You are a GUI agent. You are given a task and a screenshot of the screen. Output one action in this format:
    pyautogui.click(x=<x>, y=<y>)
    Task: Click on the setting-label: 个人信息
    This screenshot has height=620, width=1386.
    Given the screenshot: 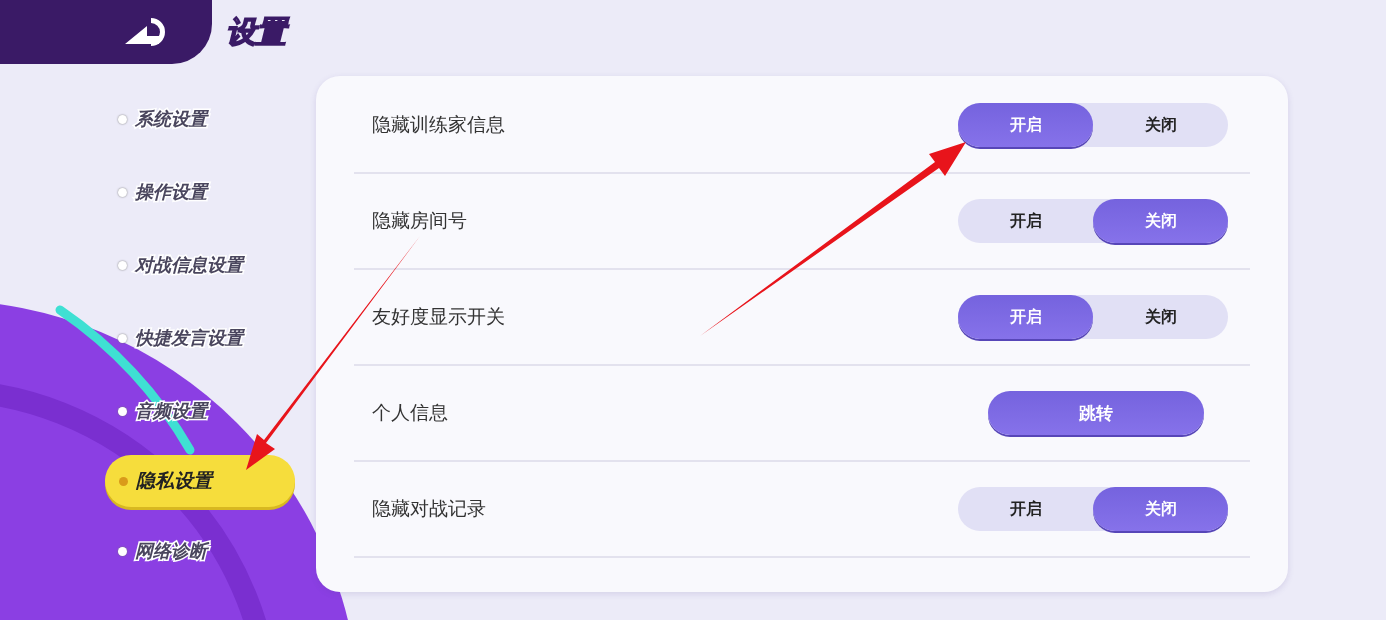 What is the action you would take?
    pyautogui.click(x=410, y=412)
    